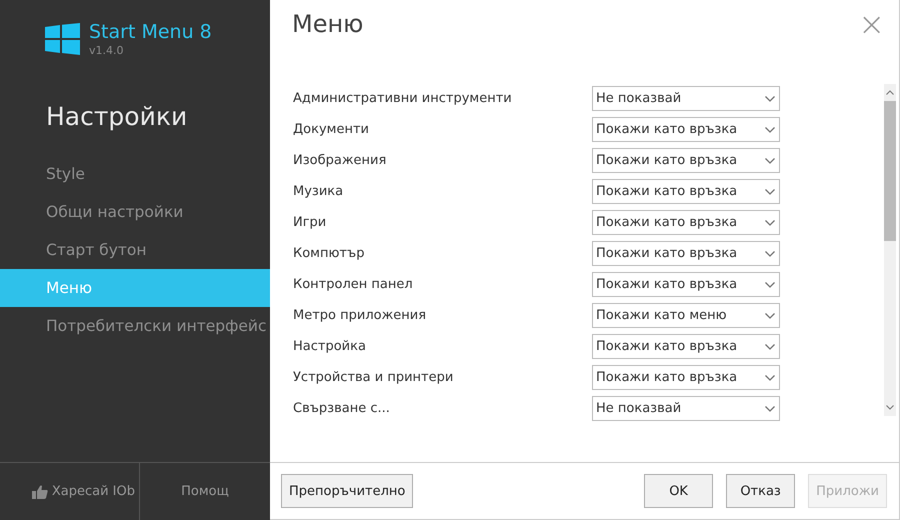 The image size is (900, 520). What do you see at coordinates (62, 39) in the screenshot?
I see `windows-logo-icon` at bounding box center [62, 39].